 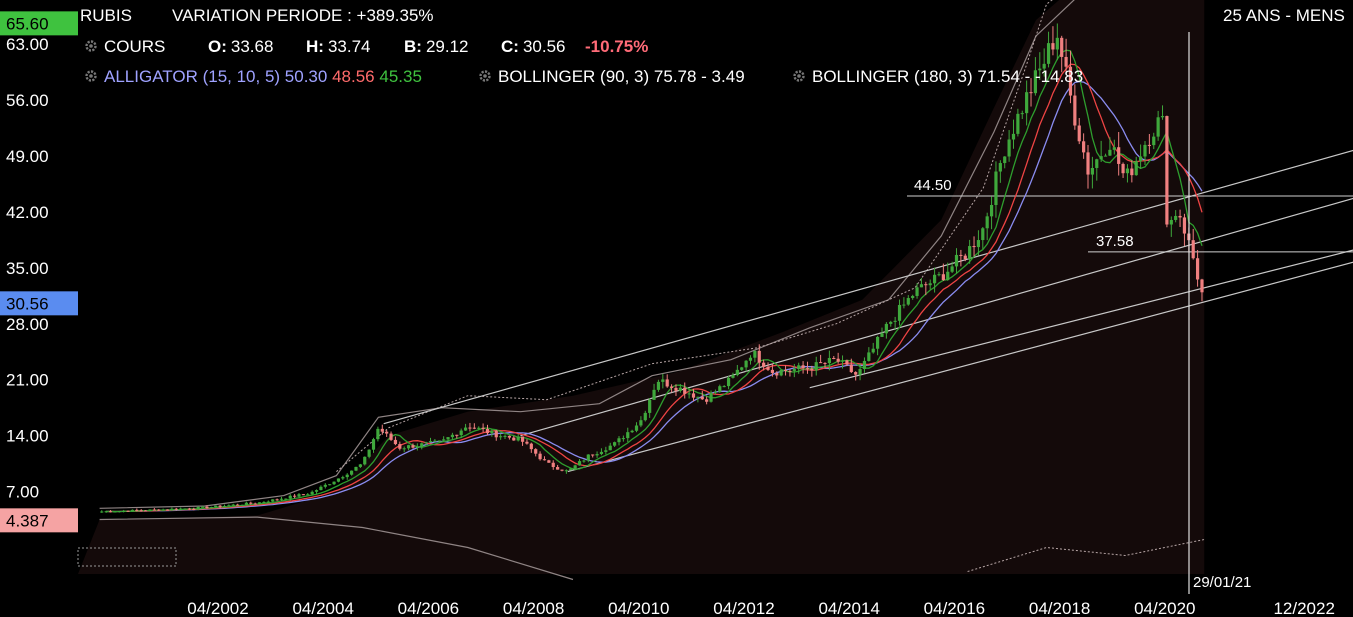 I want to click on x-tick-label: 04/2018, so click(x=1059, y=608).